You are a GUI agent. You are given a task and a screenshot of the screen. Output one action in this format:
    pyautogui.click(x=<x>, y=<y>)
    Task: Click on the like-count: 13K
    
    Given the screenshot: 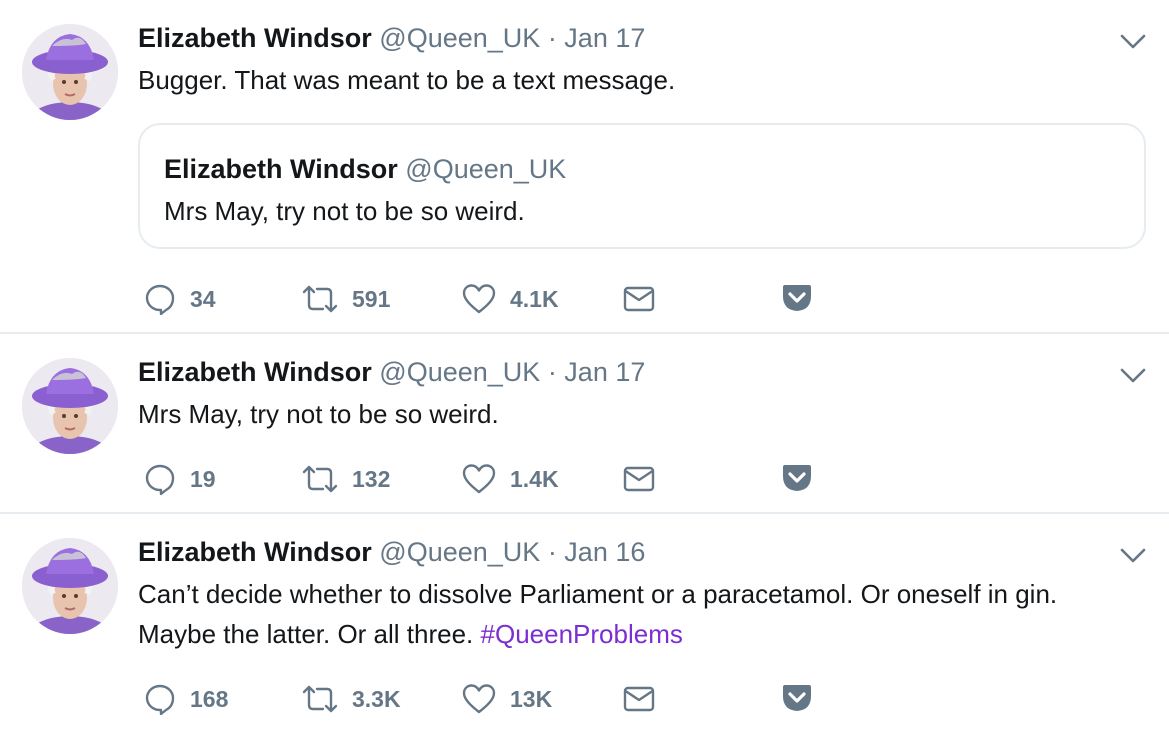 What is the action you would take?
    pyautogui.click(x=531, y=698)
    